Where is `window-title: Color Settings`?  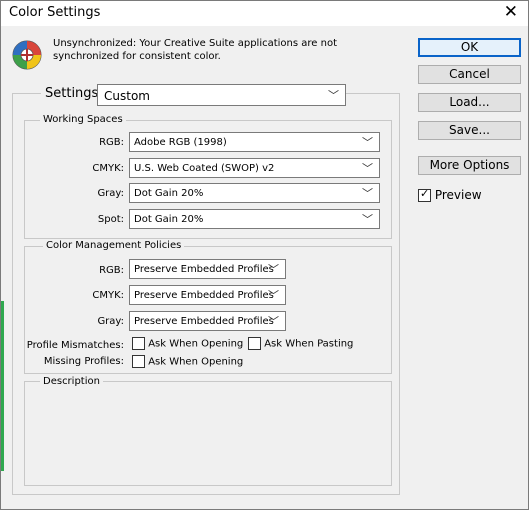
window-title: Color Settings is located at coordinates (55, 12).